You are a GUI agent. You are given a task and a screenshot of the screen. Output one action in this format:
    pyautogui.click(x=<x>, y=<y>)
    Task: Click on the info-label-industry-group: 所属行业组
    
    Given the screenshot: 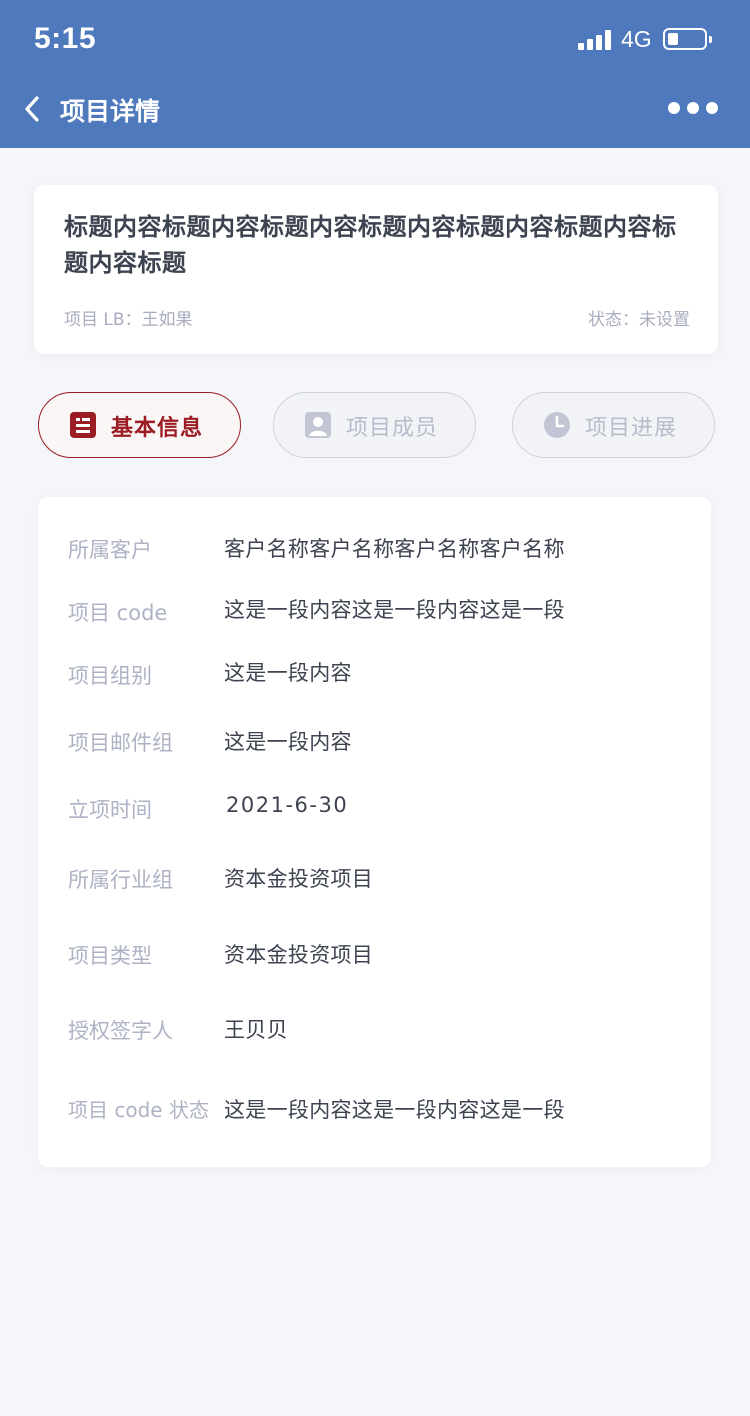 What is the action you would take?
    pyautogui.click(x=120, y=880)
    